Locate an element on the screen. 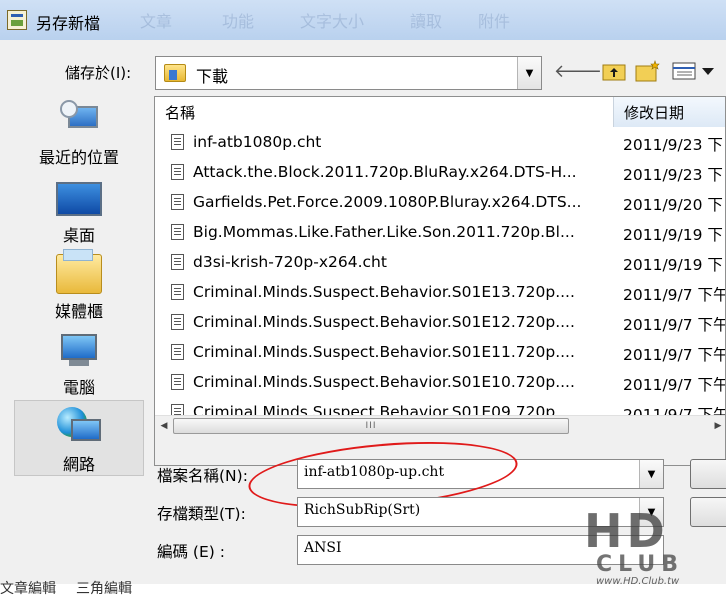 The height and width of the screenshot is (595, 726). save-button is located at coordinates (708, 474).